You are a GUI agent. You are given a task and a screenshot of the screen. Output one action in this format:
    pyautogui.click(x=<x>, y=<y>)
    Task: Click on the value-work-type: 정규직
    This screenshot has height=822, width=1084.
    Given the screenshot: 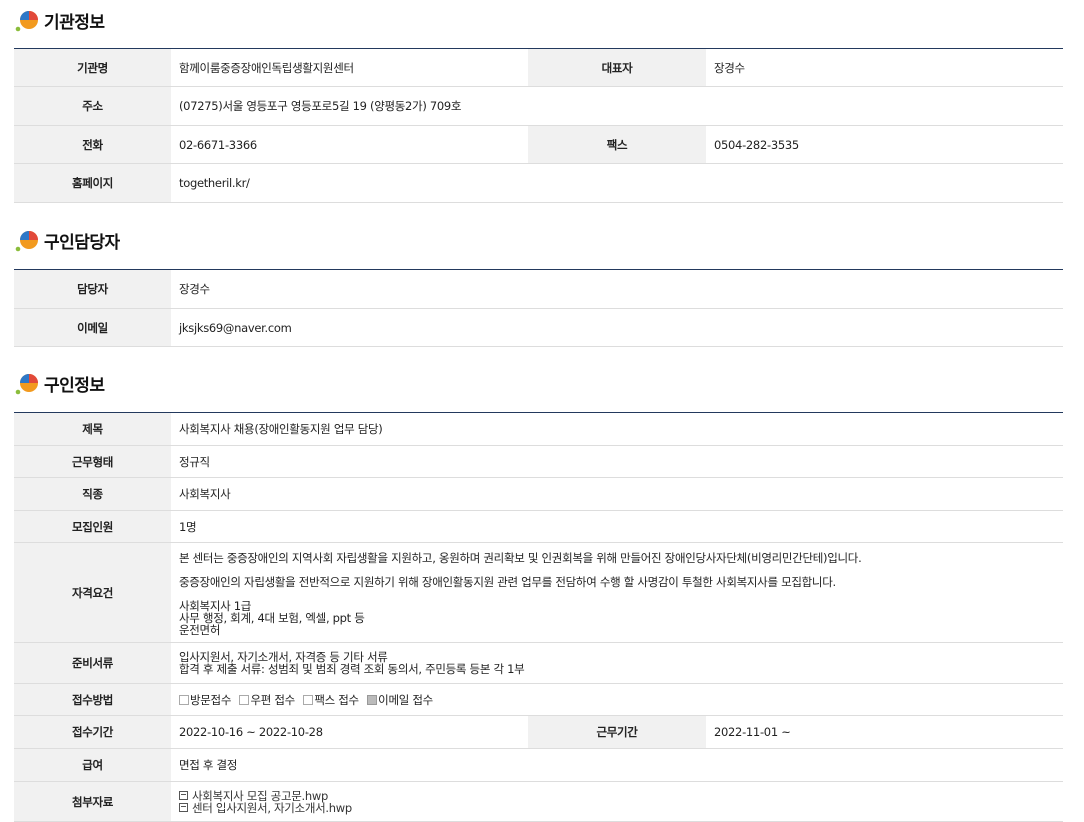 What is the action you would take?
    pyautogui.click(x=617, y=461)
    